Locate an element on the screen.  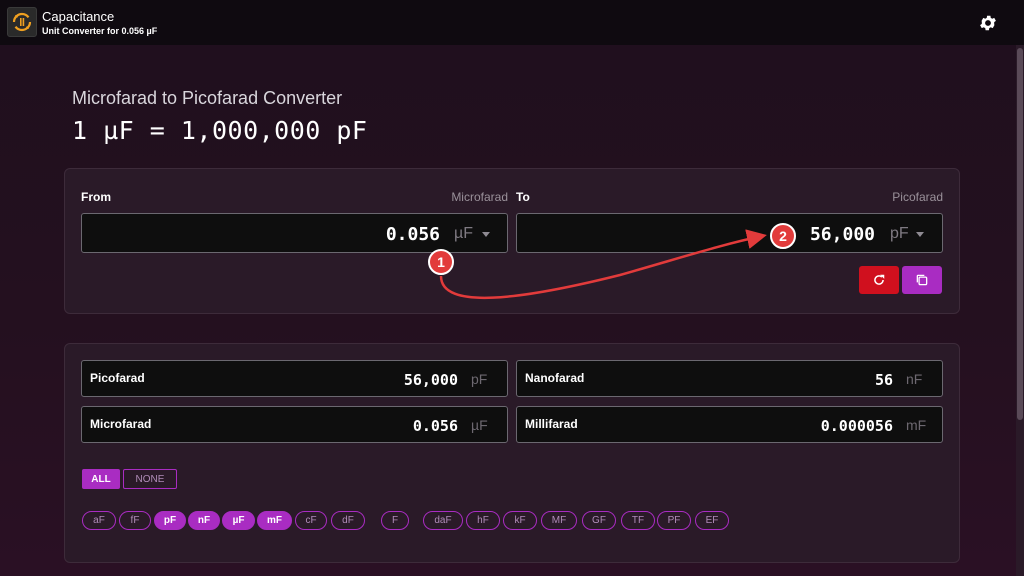
from-value: 0.056 is located at coordinates (412, 234).